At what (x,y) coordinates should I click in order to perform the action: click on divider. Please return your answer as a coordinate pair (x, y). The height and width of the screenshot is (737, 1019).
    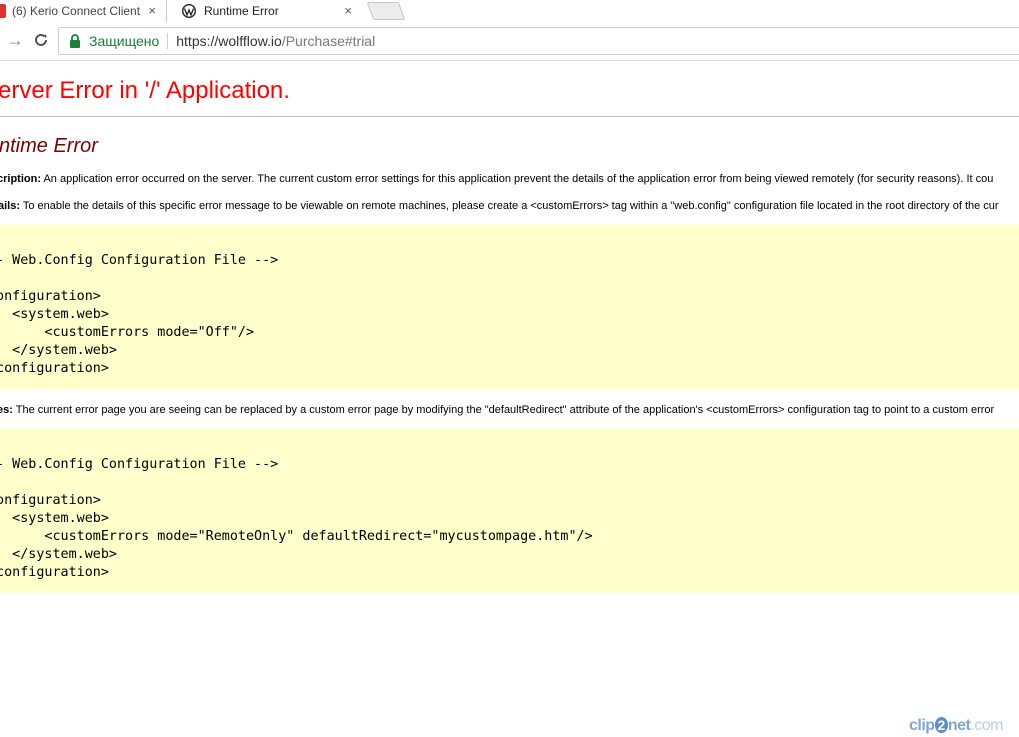
    Looking at the image, I should click on (509, 116).